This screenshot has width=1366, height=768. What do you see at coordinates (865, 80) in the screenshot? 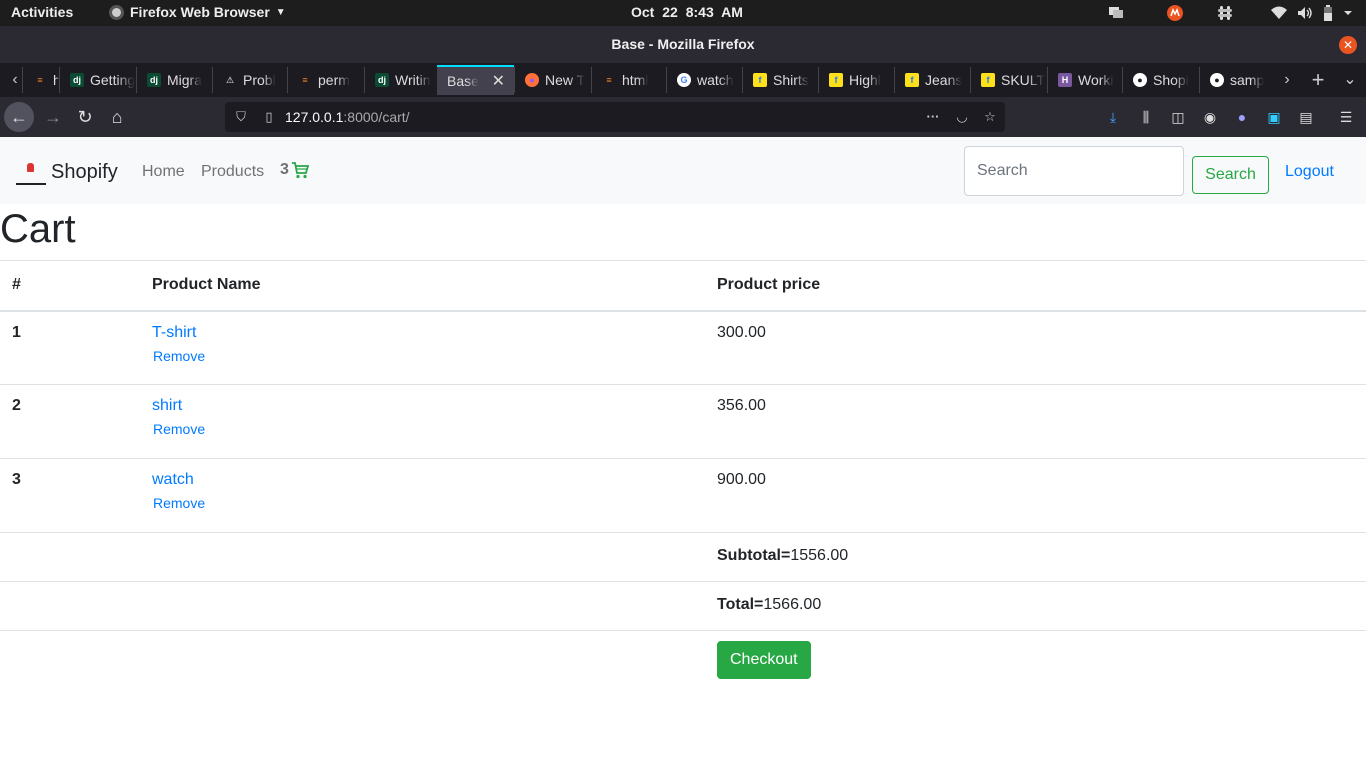
I see `tab-label: Highl` at bounding box center [865, 80].